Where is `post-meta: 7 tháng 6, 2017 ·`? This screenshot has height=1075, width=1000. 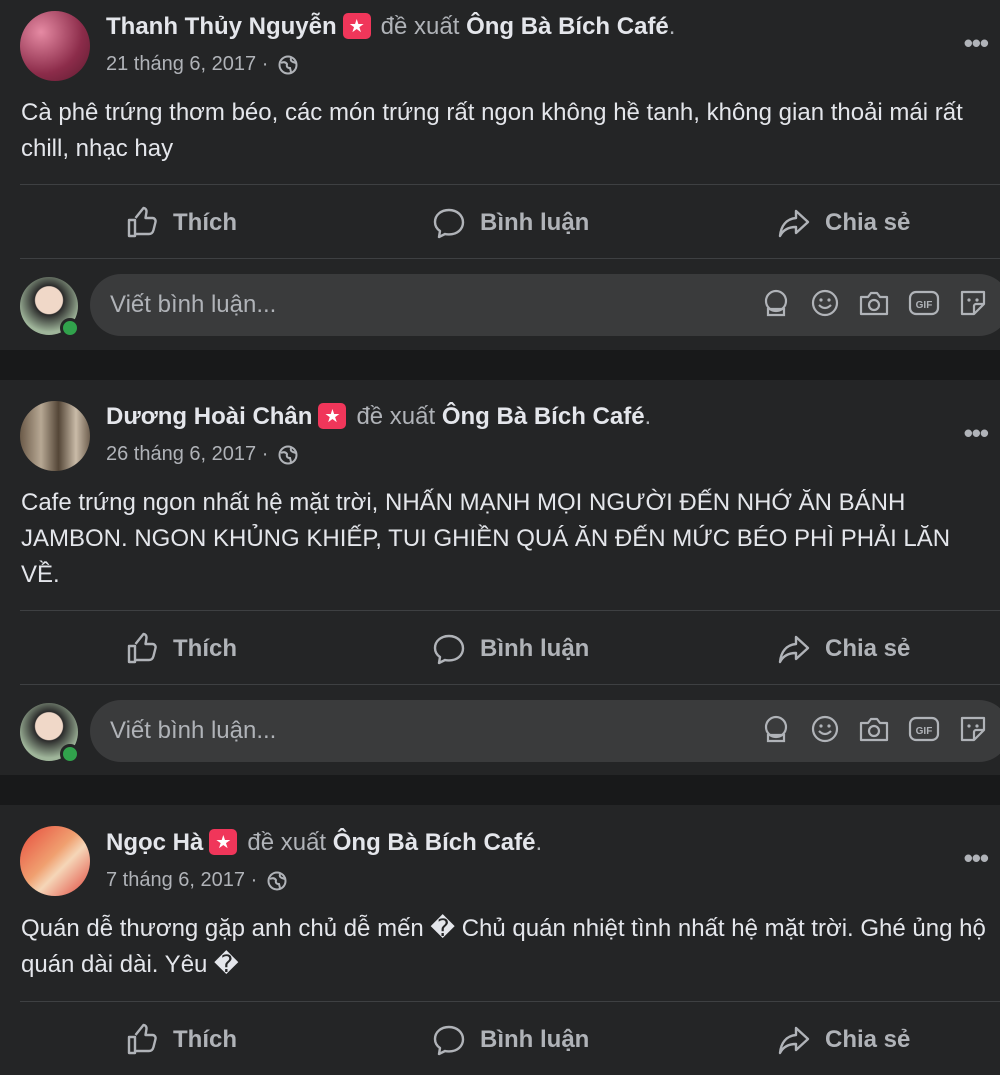 post-meta: 7 tháng 6, 2017 · is located at coordinates (196, 880).